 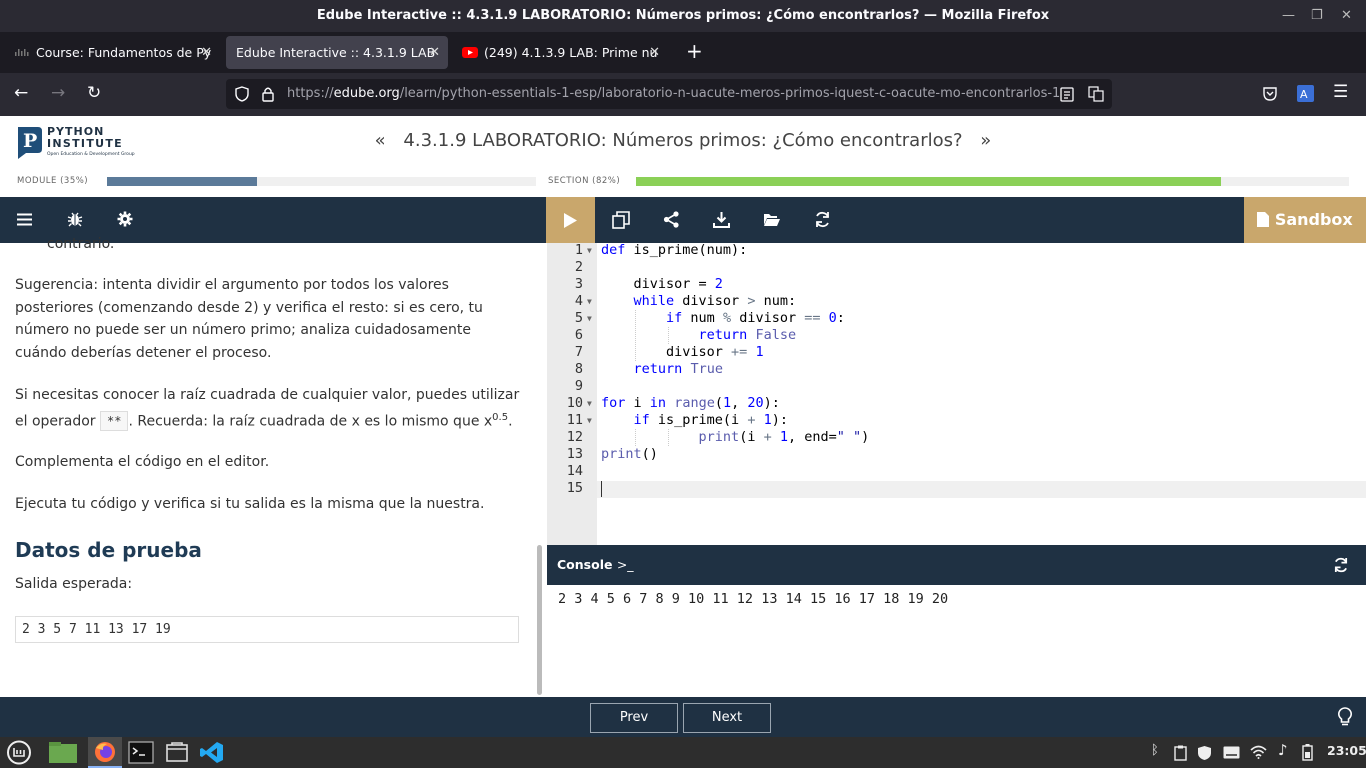 I want to click on code-line: if is_prime(i + 1):, so click(x=695, y=420).